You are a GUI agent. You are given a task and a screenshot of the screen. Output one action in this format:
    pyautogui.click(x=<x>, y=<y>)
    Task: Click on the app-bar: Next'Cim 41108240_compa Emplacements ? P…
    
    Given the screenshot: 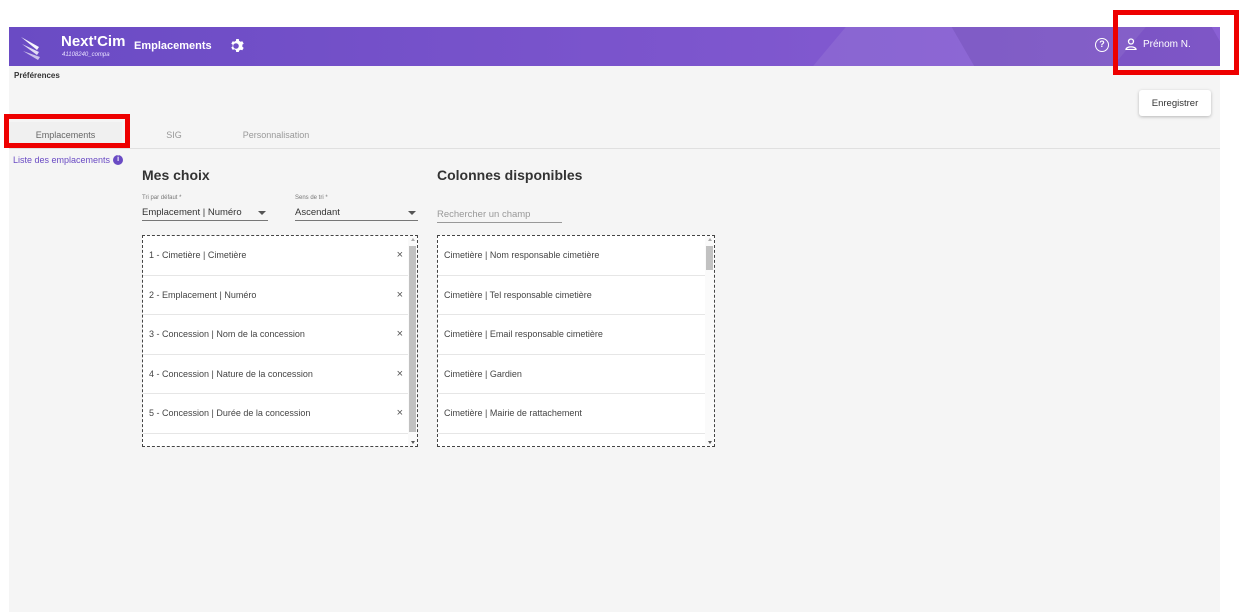 What is the action you would take?
    pyautogui.click(x=614, y=46)
    